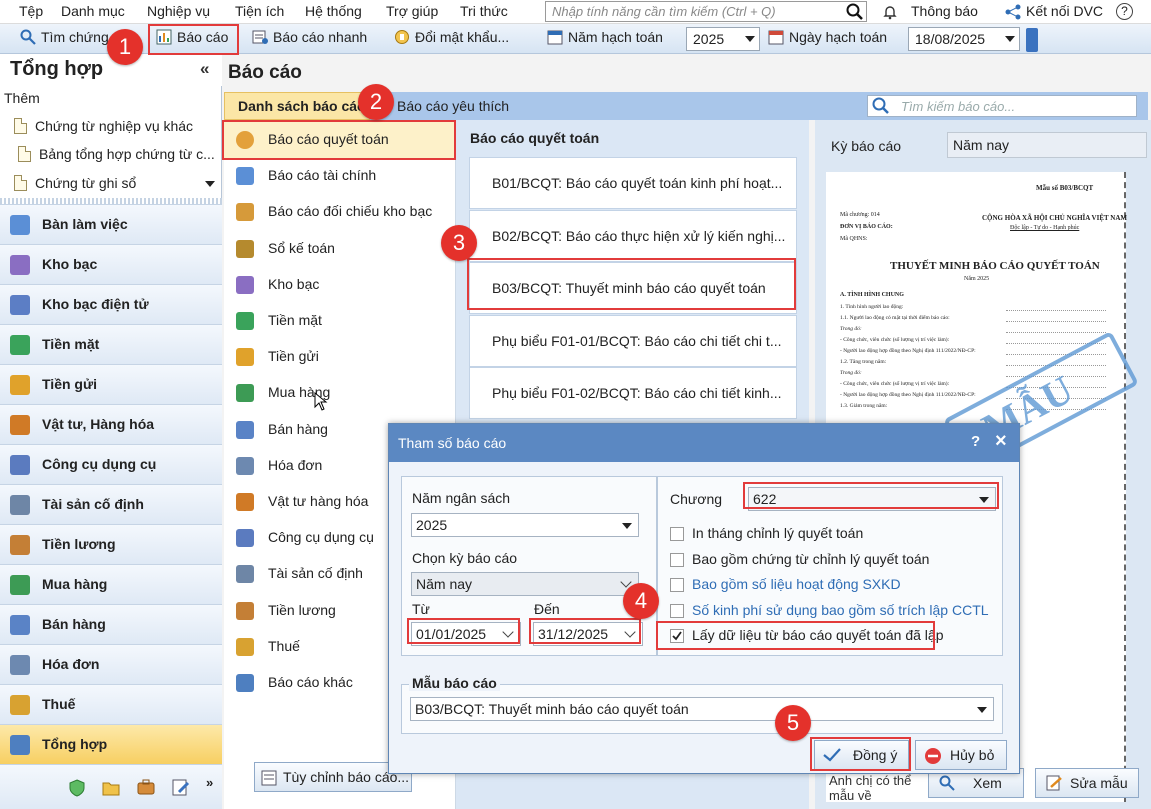 This screenshot has width=1151, height=809. Describe the element at coordinates (664, 11) in the screenshot. I see `feature-search-placeholder: Nhập tính năng cần tìm kiếm (Ctrl + Q)` at that location.